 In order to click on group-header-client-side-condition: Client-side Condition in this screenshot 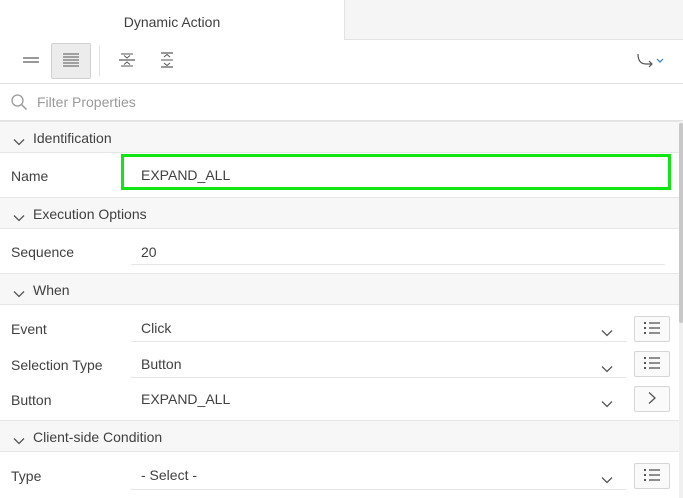, I will do `click(339, 436)`.